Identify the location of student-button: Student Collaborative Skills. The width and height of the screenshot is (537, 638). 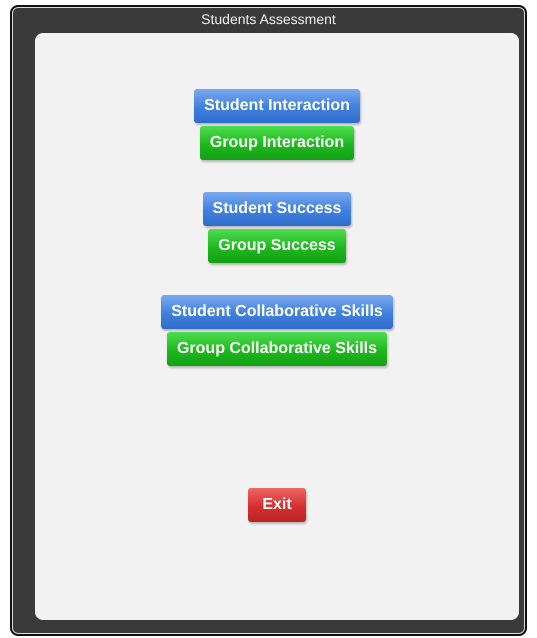
(277, 312).